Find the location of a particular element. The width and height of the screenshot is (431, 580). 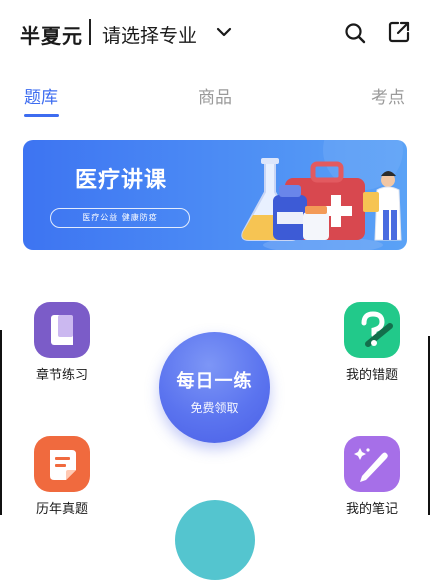

my-notes-label: 我的笔记 is located at coordinates (371, 509).